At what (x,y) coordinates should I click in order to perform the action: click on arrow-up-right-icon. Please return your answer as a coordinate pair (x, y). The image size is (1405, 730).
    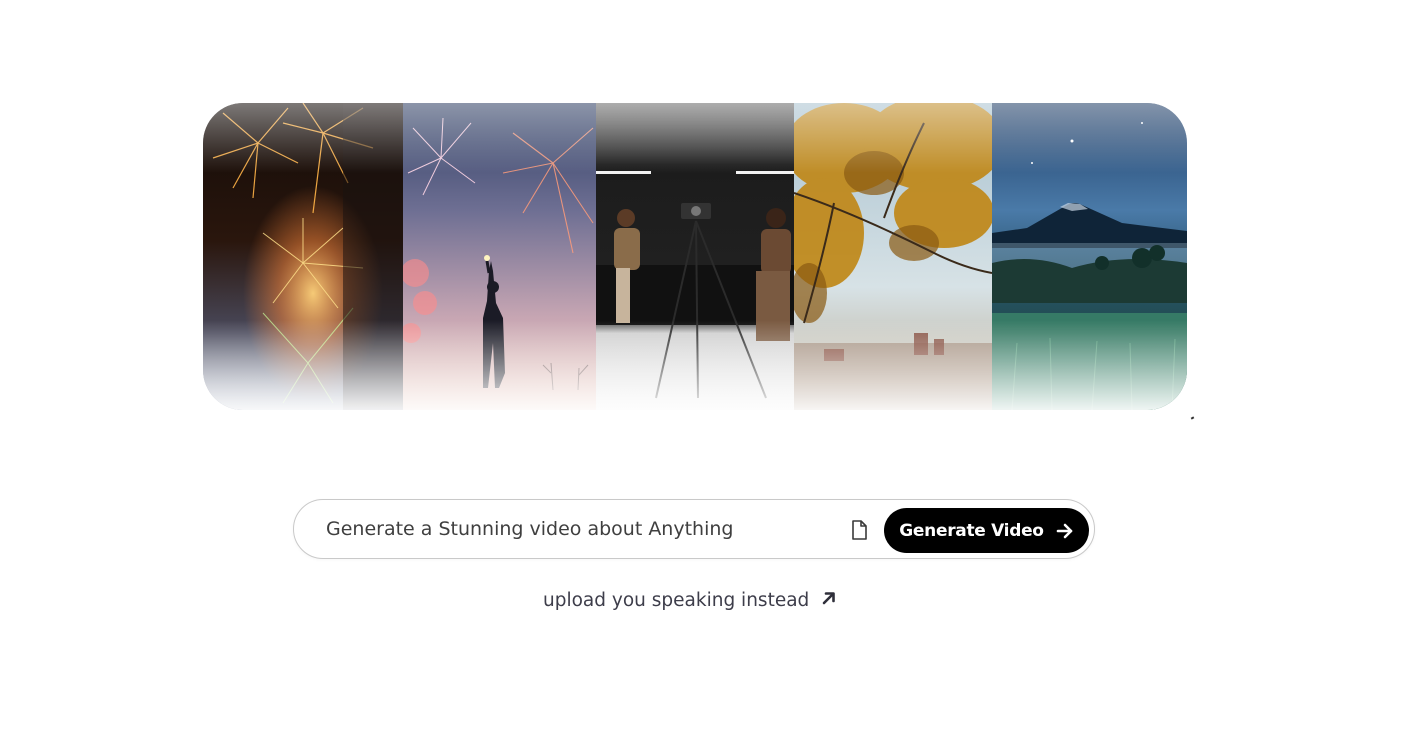
    Looking at the image, I should click on (829, 600).